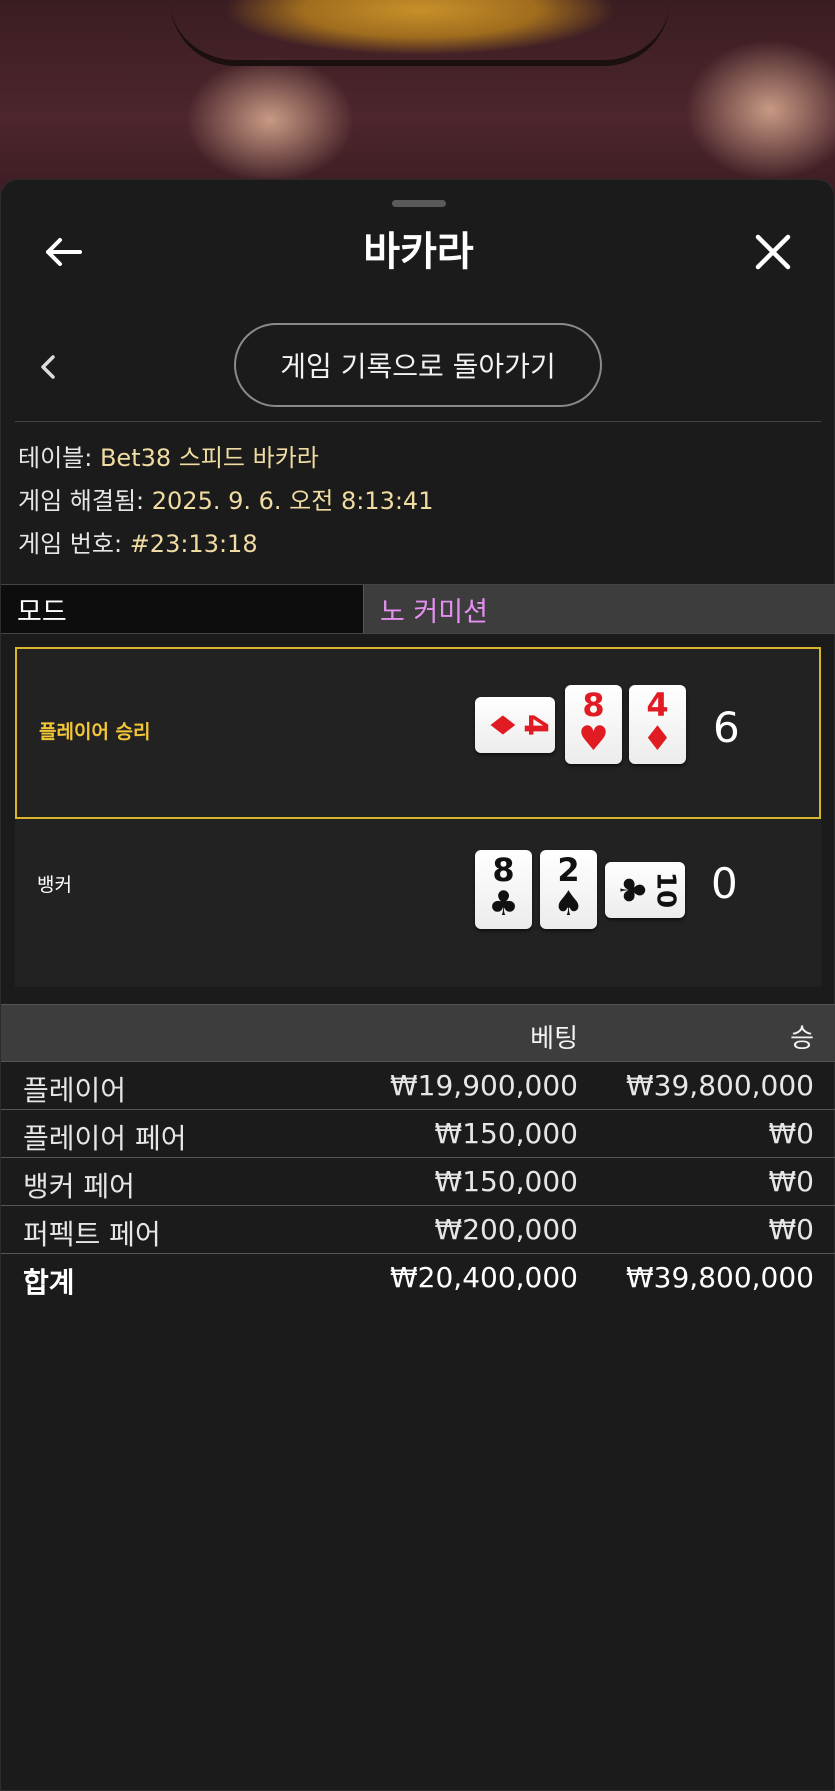 Image resolution: width=835 pixels, height=1791 pixels. Describe the element at coordinates (417, 100) in the screenshot. I see `live-video-background` at that location.